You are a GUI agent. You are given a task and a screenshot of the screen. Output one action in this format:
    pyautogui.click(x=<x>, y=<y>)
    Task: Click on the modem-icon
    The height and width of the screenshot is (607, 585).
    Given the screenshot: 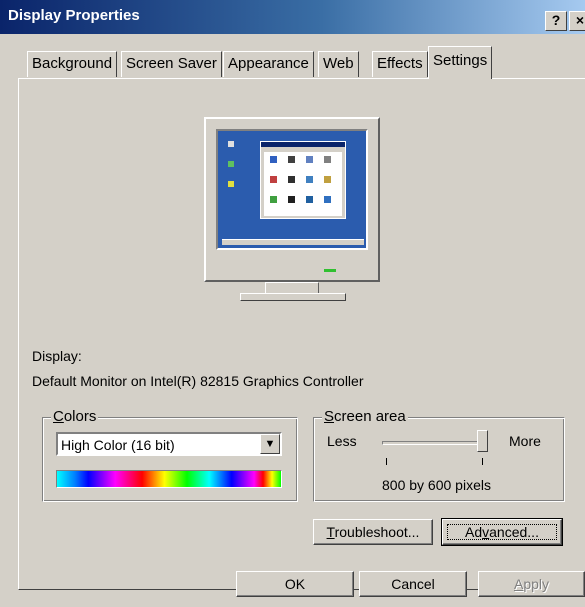 What is the action you would take?
    pyautogui.click(x=273, y=199)
    